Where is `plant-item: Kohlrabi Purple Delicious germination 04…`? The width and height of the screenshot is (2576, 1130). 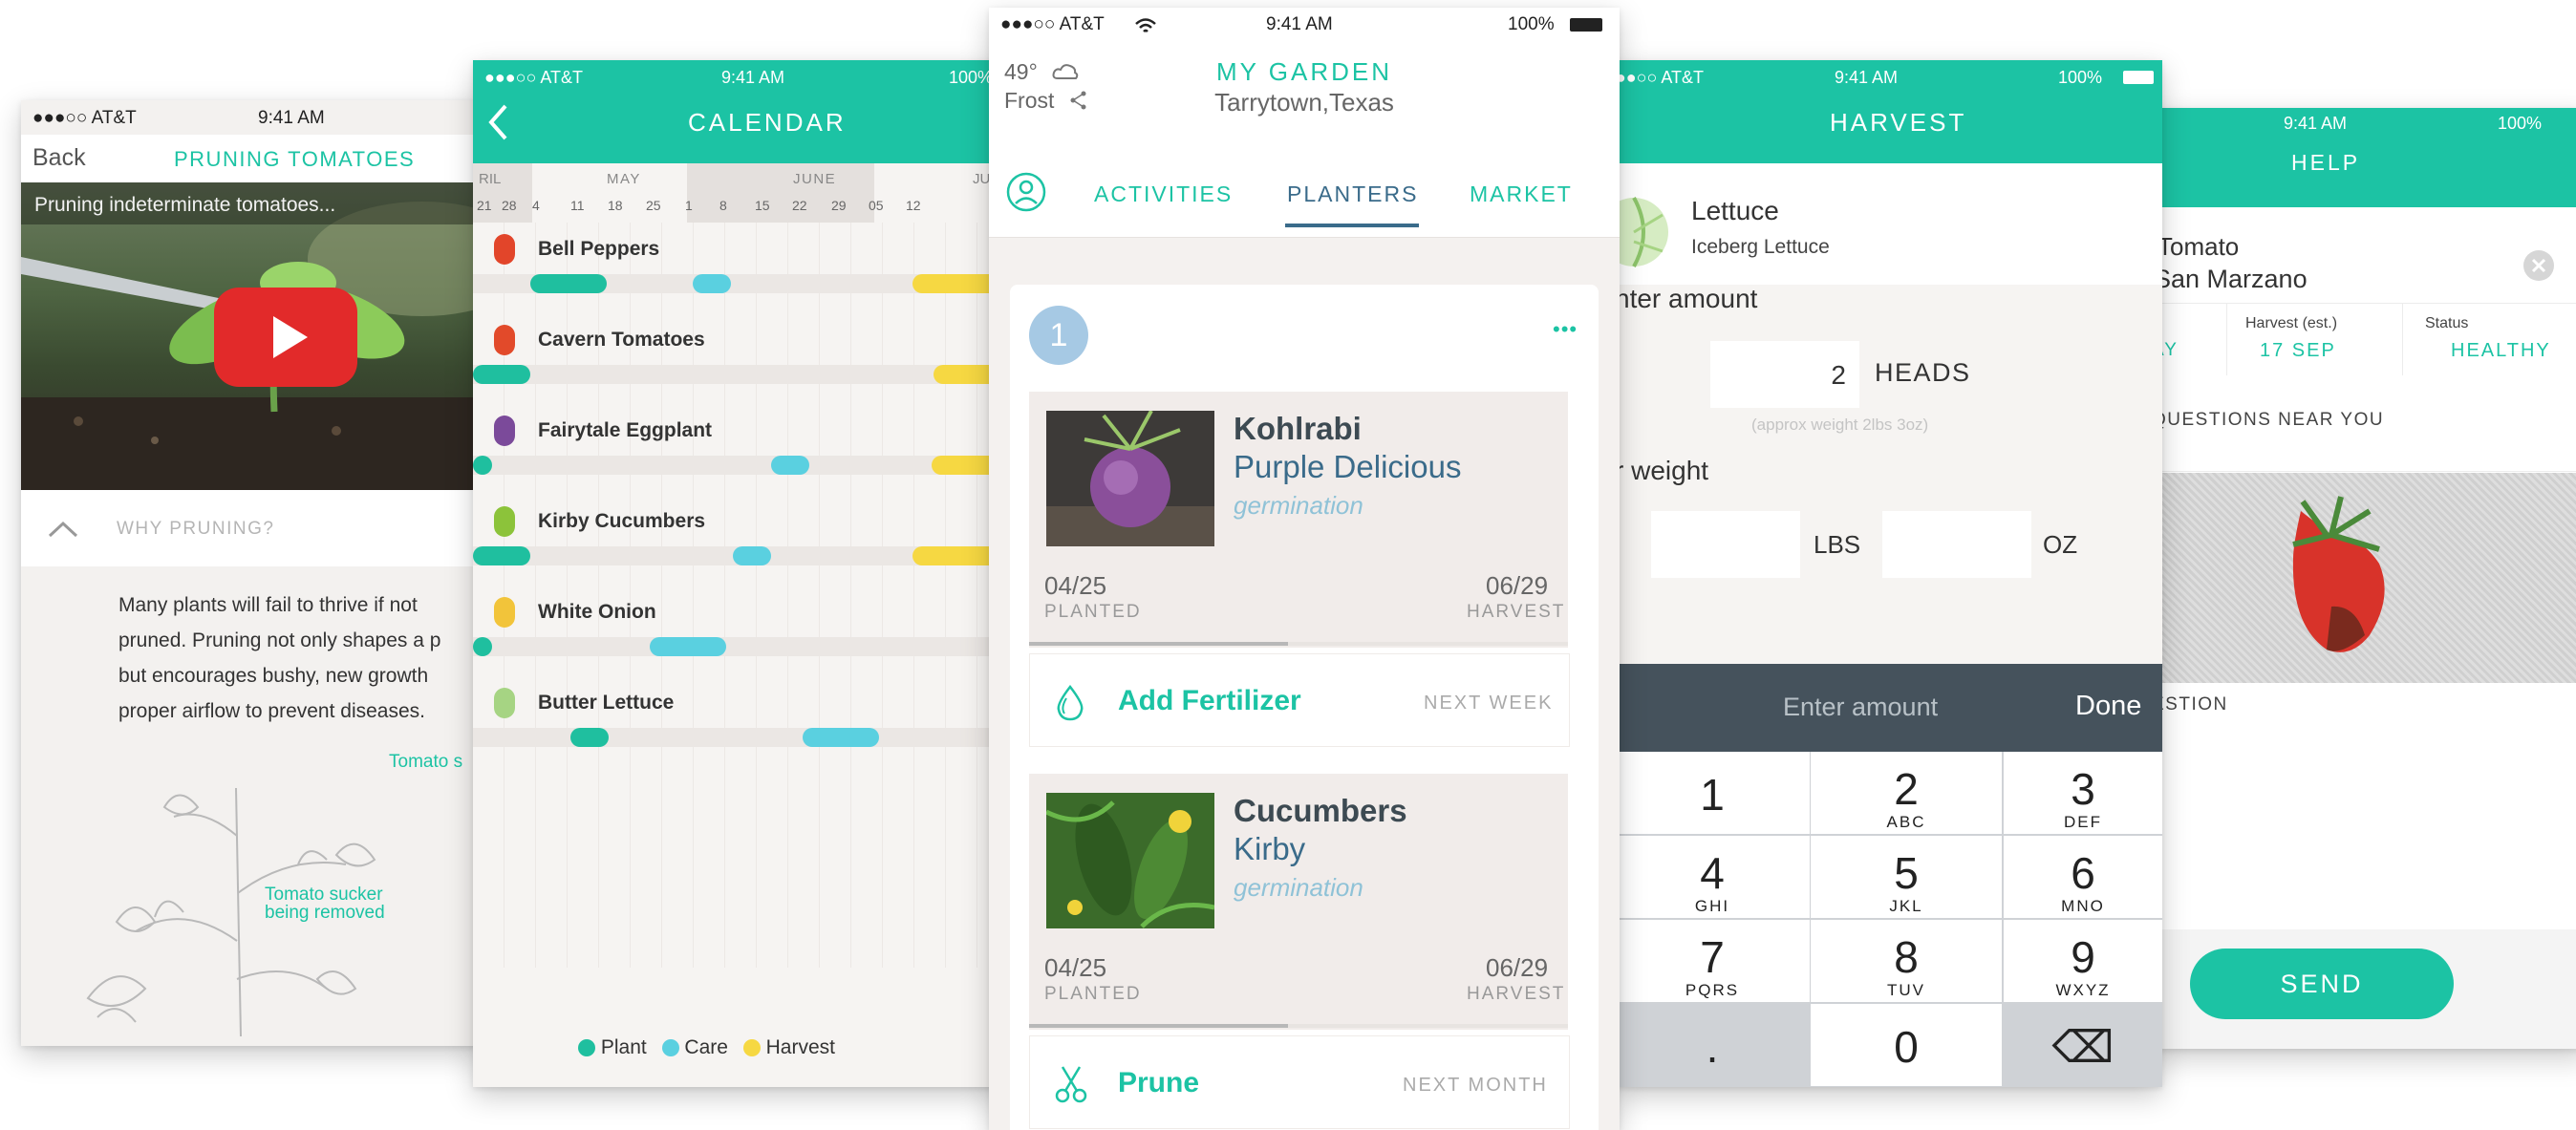
plant-item: Kohlrabi Purple Delicious germination 04… is located at coordinates (1298, 520).